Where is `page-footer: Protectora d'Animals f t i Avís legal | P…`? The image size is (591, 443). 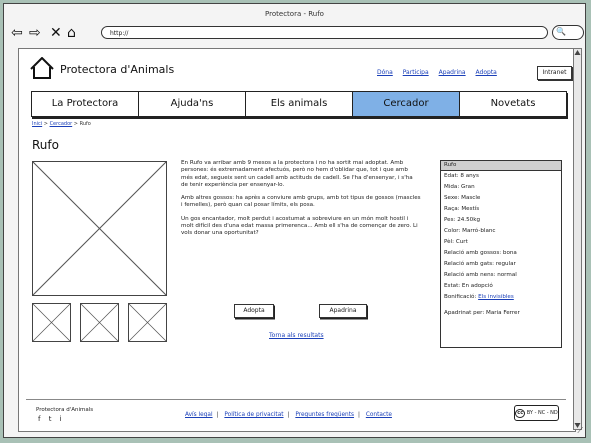 page-footer: Protectora d'Animals f t i Avís legal | P… is located at coordinates (296, 412).